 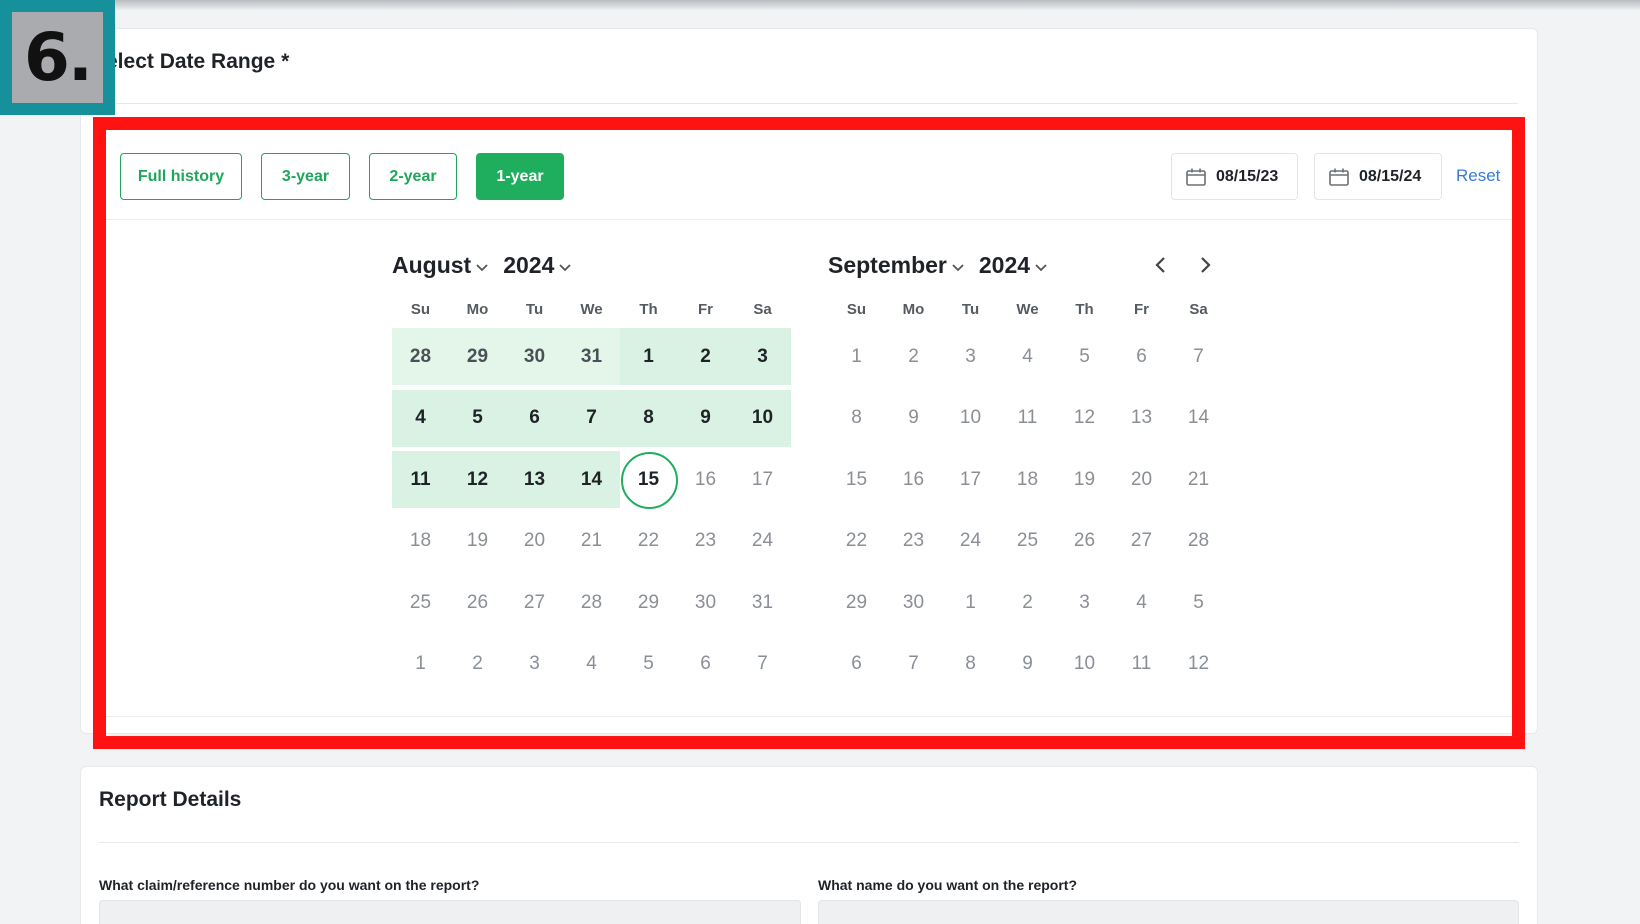 What do you see at coordinates (170, 799) in the screenshot?
I see `report-details-title: Report Details` at bounding box center [170, 799].